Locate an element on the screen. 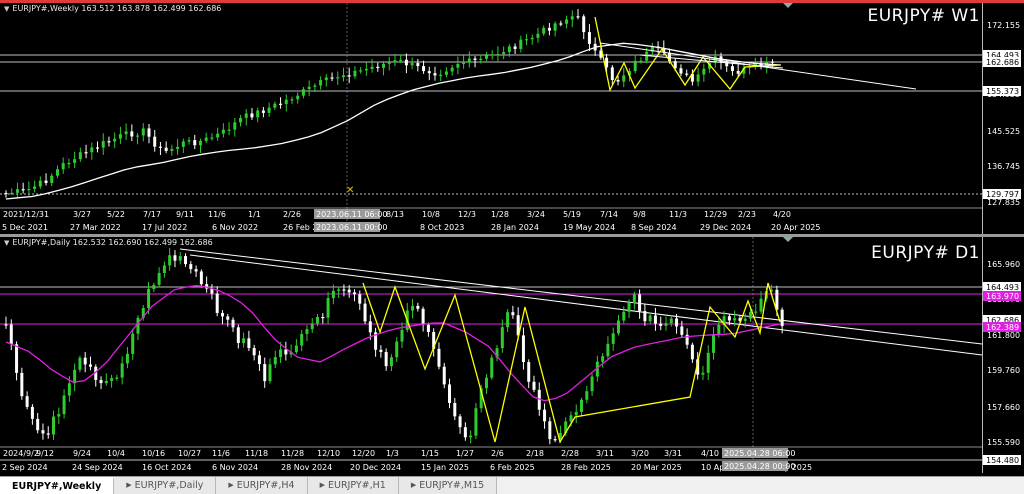 The height and width of the screenshot is (494, 1024). chart-tab: EURJPY#,Weekly is located at coordinates (57, 485).